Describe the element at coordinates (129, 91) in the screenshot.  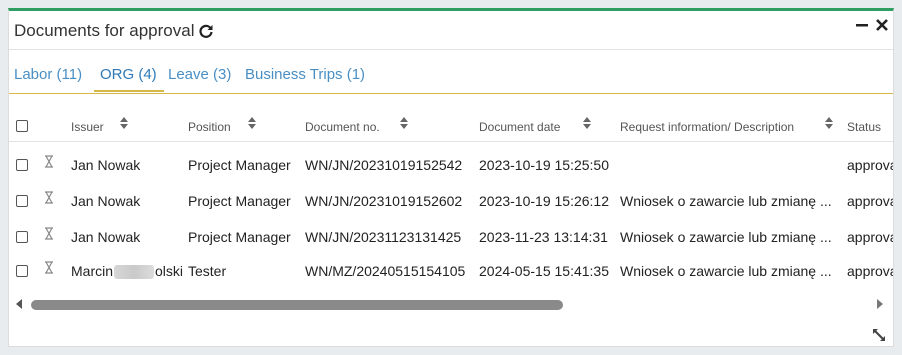
I see `active-tab-indicator` at that location.